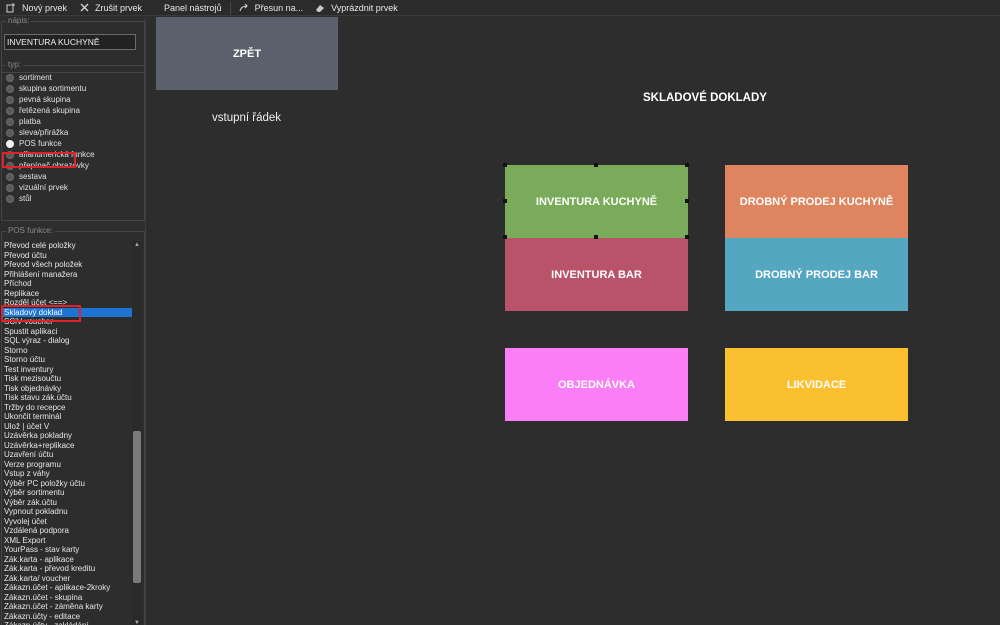 The image size is (1000, 625). I want to click on pos-function-item: Spustit aplikaci, so click(67, 332).